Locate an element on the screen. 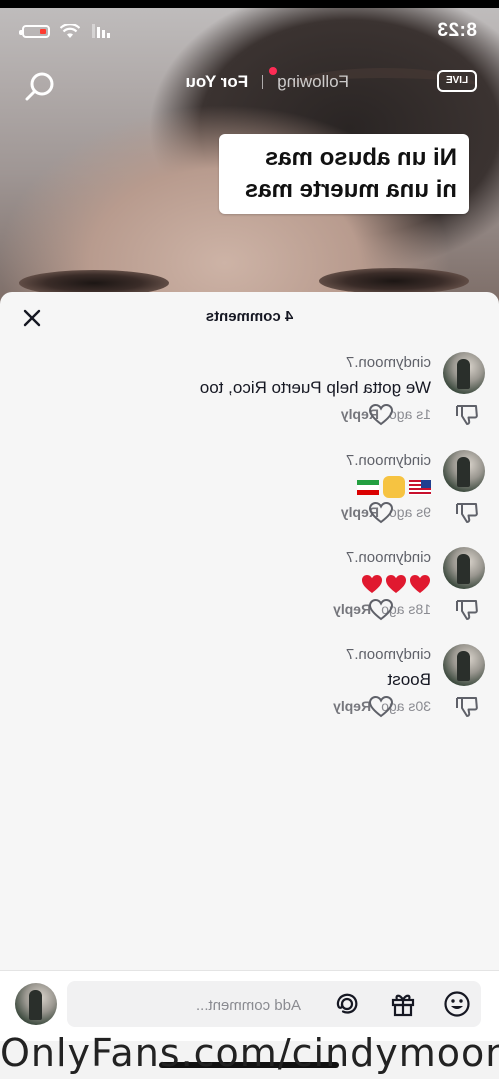 The width and height of the screenshot is (499, 1079). comment-item: cindymoon.7 18s agoReply is located at coordinates (249, 592).